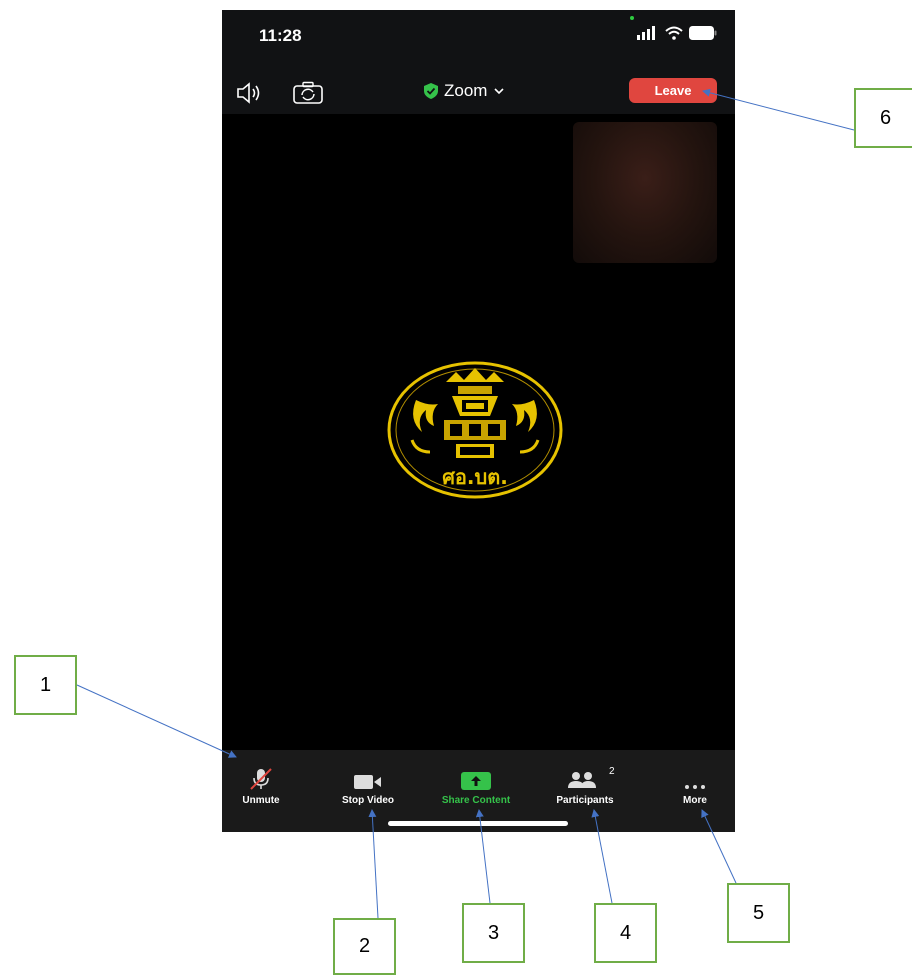 The height and width of the screenshot is (975, 912). I want to click on callout-5: 5, so click(758, 913).